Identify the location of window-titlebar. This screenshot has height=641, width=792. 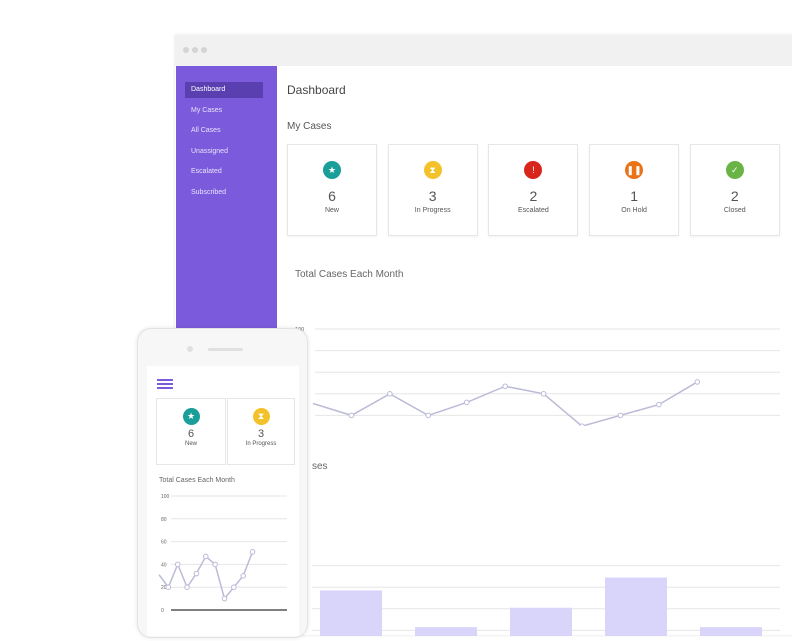
(483, 50).